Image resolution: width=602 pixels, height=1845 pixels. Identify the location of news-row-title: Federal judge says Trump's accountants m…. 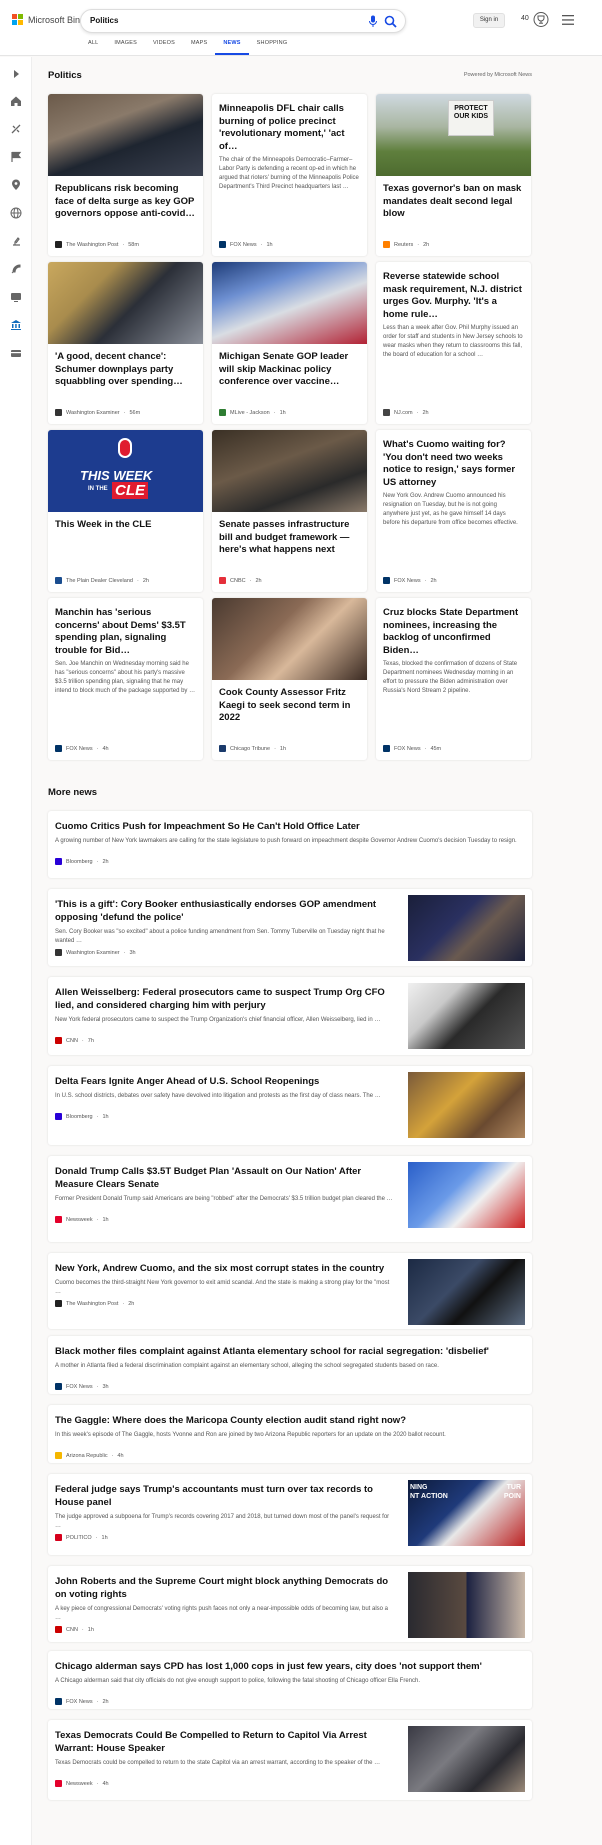
(225, 1496).